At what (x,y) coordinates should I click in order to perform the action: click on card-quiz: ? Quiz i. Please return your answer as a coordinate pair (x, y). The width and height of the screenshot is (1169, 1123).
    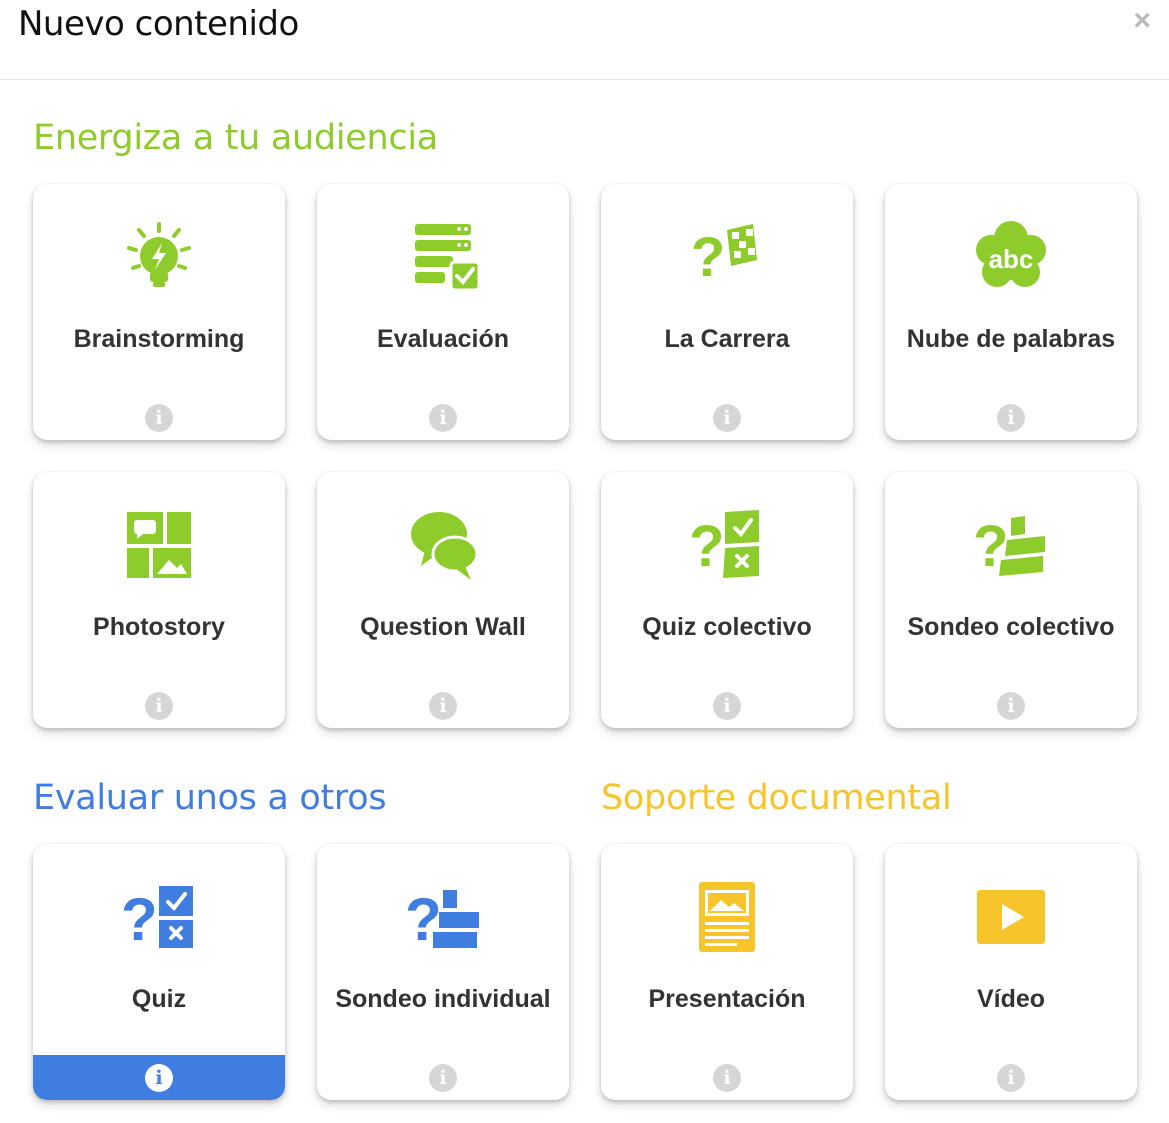
    Looking at the image, I should click on (159, 972).